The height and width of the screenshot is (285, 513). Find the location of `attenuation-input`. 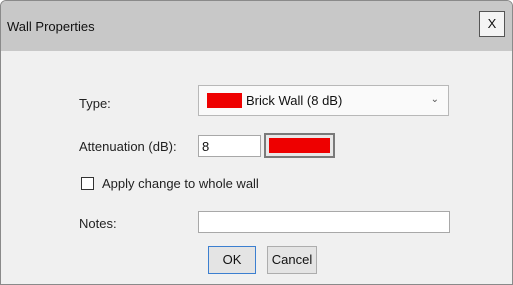

attenuation-input is located at coordinates (229, 146).